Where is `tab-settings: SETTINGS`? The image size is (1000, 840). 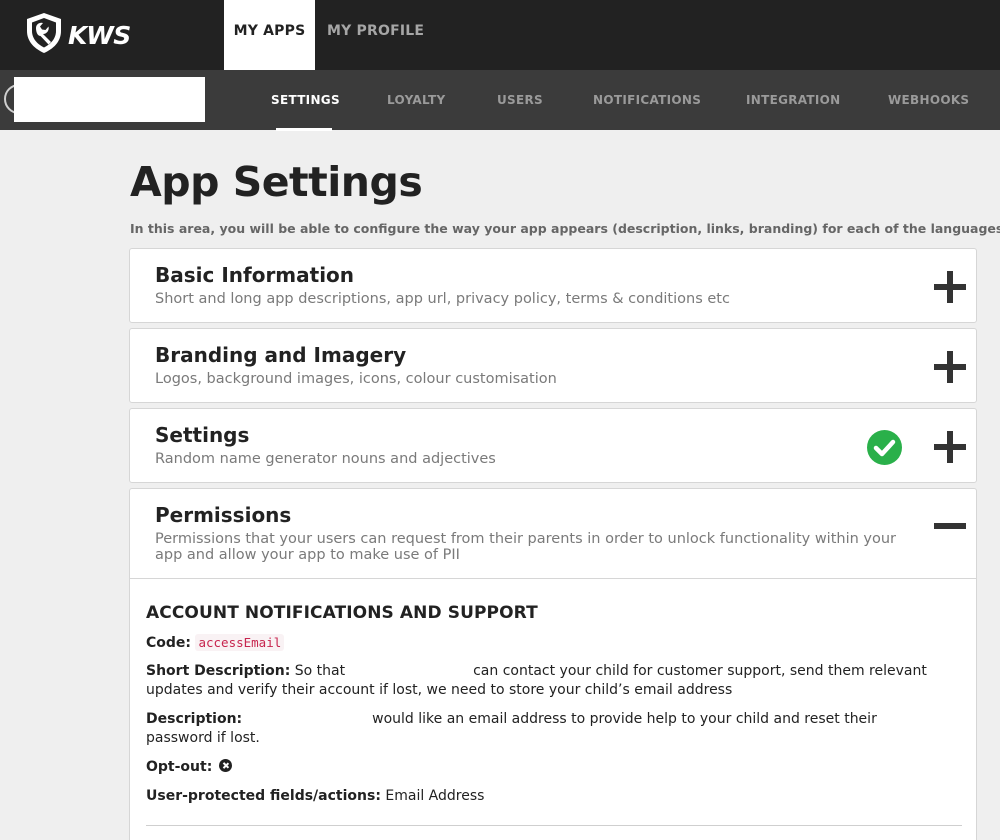 tab-settings: SETTINGS is located at coordinates (305, 100).